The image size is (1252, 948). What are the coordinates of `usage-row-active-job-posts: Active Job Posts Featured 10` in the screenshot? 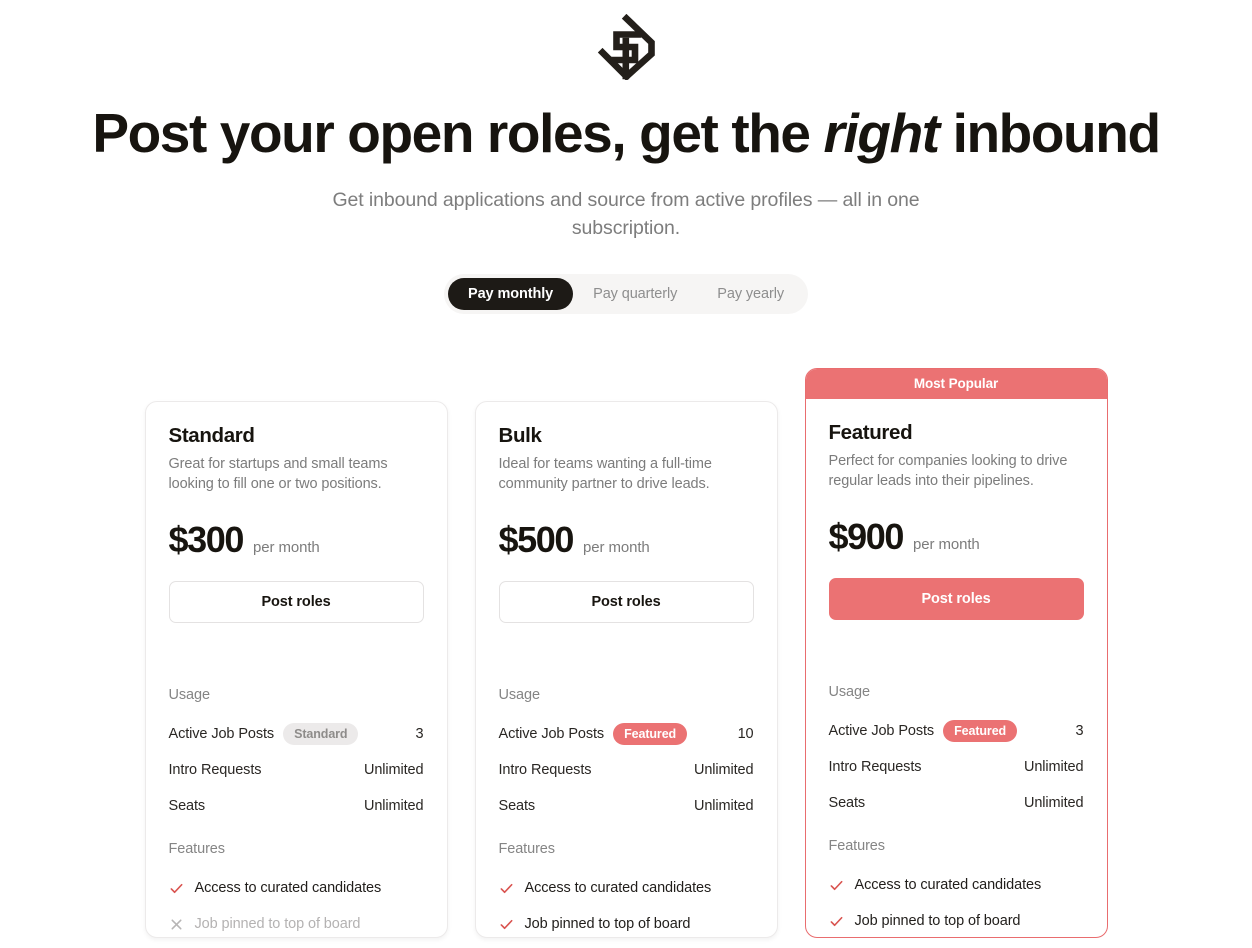 It's located at (626, 734).